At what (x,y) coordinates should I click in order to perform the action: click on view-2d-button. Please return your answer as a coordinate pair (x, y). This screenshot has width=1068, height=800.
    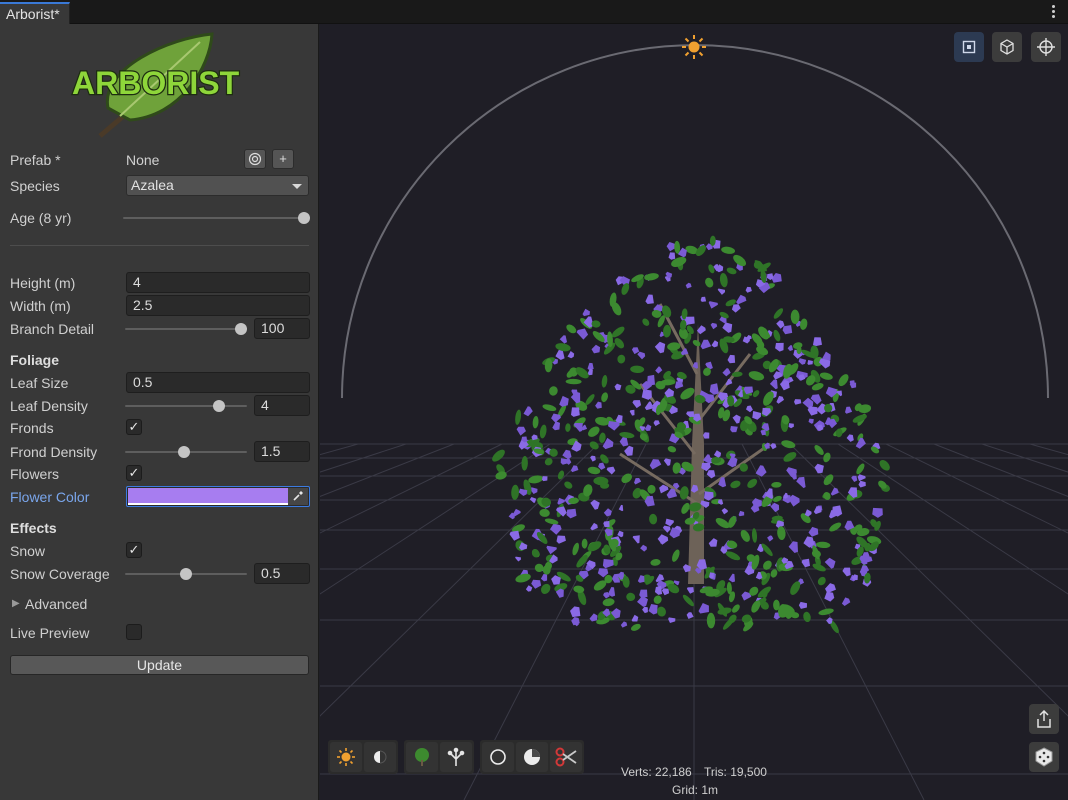
    Looking at the image, I should click on (969, 47).